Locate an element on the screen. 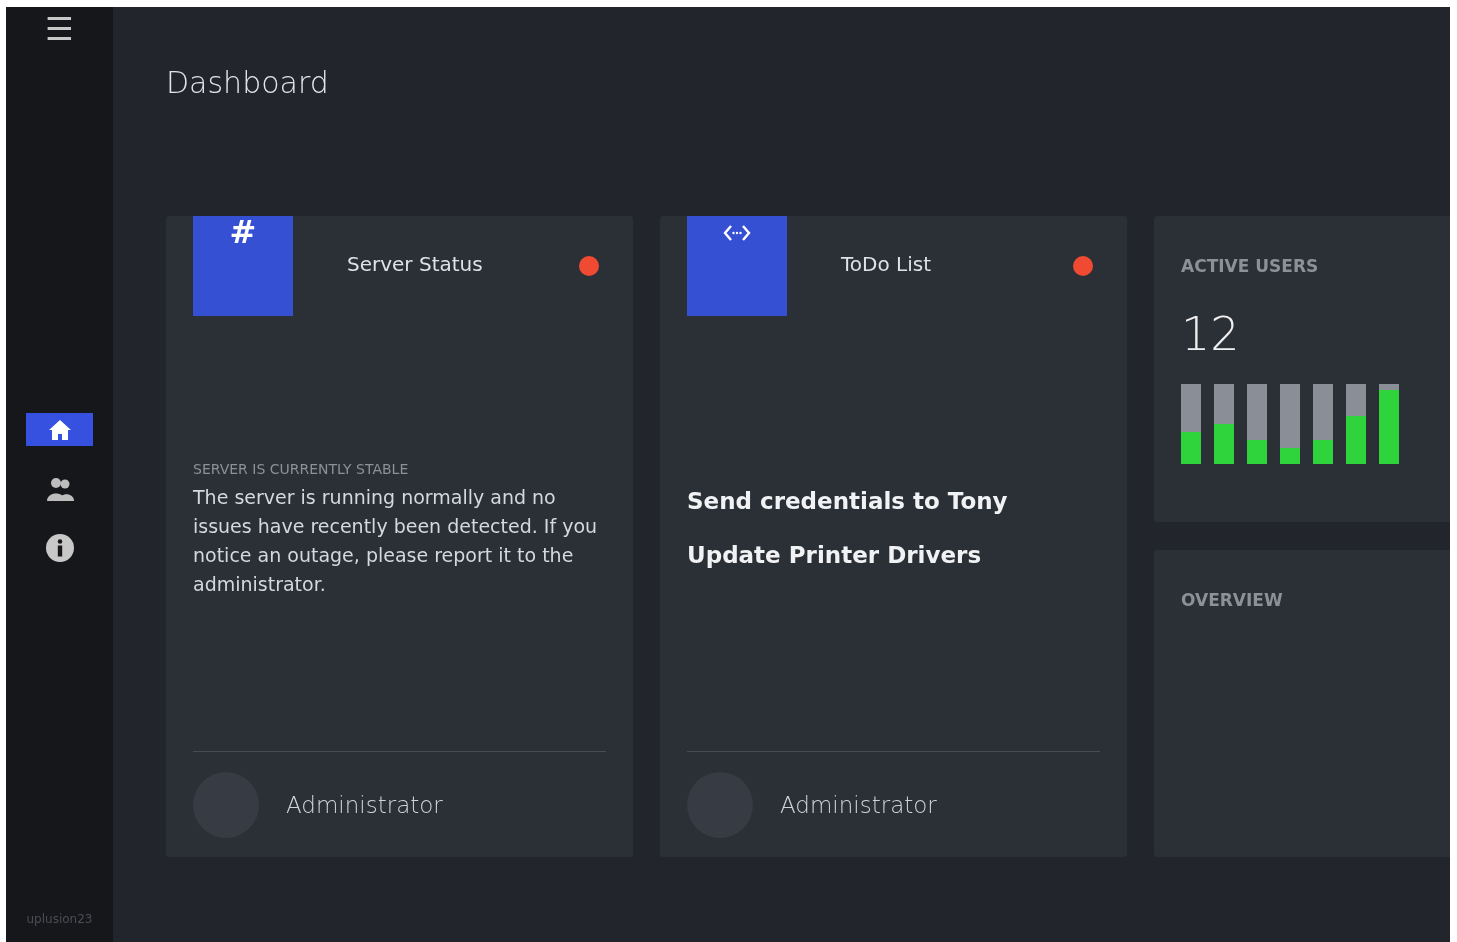 Image resolution: width=1457 pixels, height=942 pixels. stat-value: 12 is located at coordinates (1211, 334).